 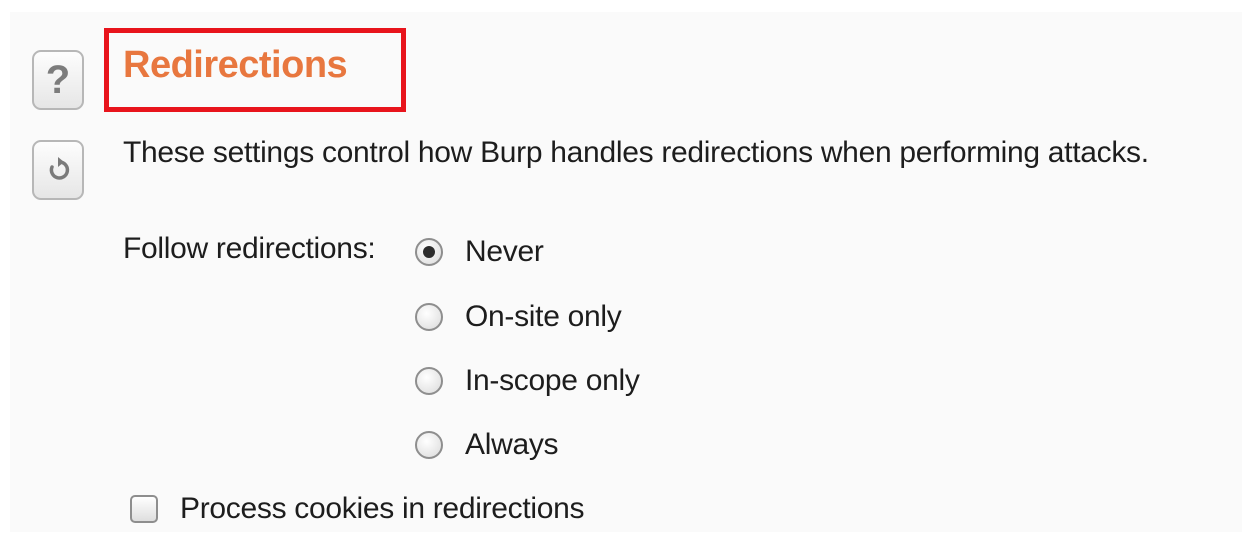 I want to click on follow-redirections-label: Follow redirections:, so click(x=249, y=248).